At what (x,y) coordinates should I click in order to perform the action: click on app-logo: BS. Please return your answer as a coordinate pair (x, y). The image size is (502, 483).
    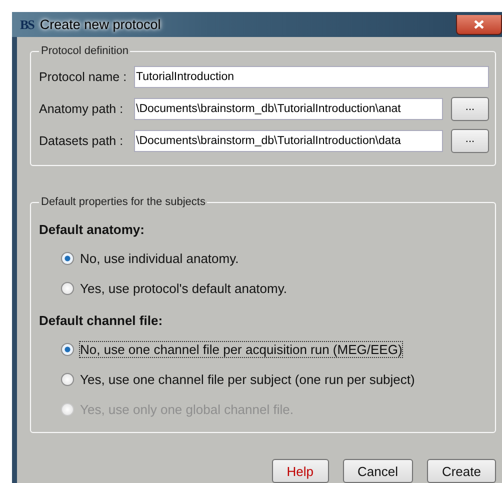
    Looking at the image, I should click on (27, 24).